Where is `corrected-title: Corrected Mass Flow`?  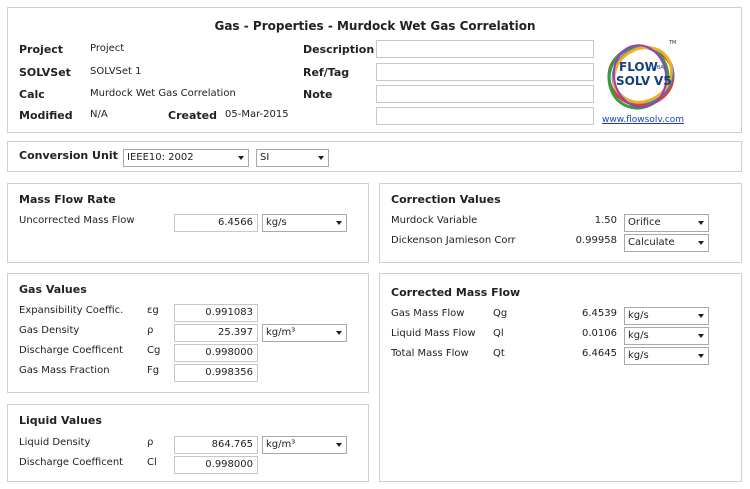
corrected-title: Corrected Mass Flow is located at coordinates (456, 292).